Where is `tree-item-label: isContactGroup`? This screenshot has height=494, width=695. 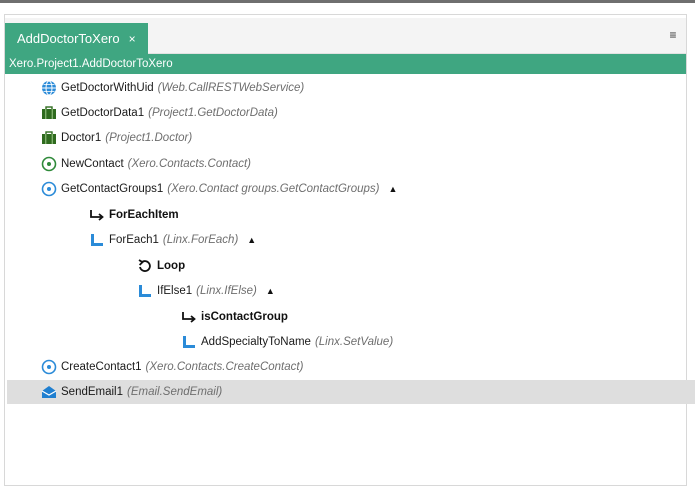
tree-item-label: isContactGroup is located at coordinates (244, 317).